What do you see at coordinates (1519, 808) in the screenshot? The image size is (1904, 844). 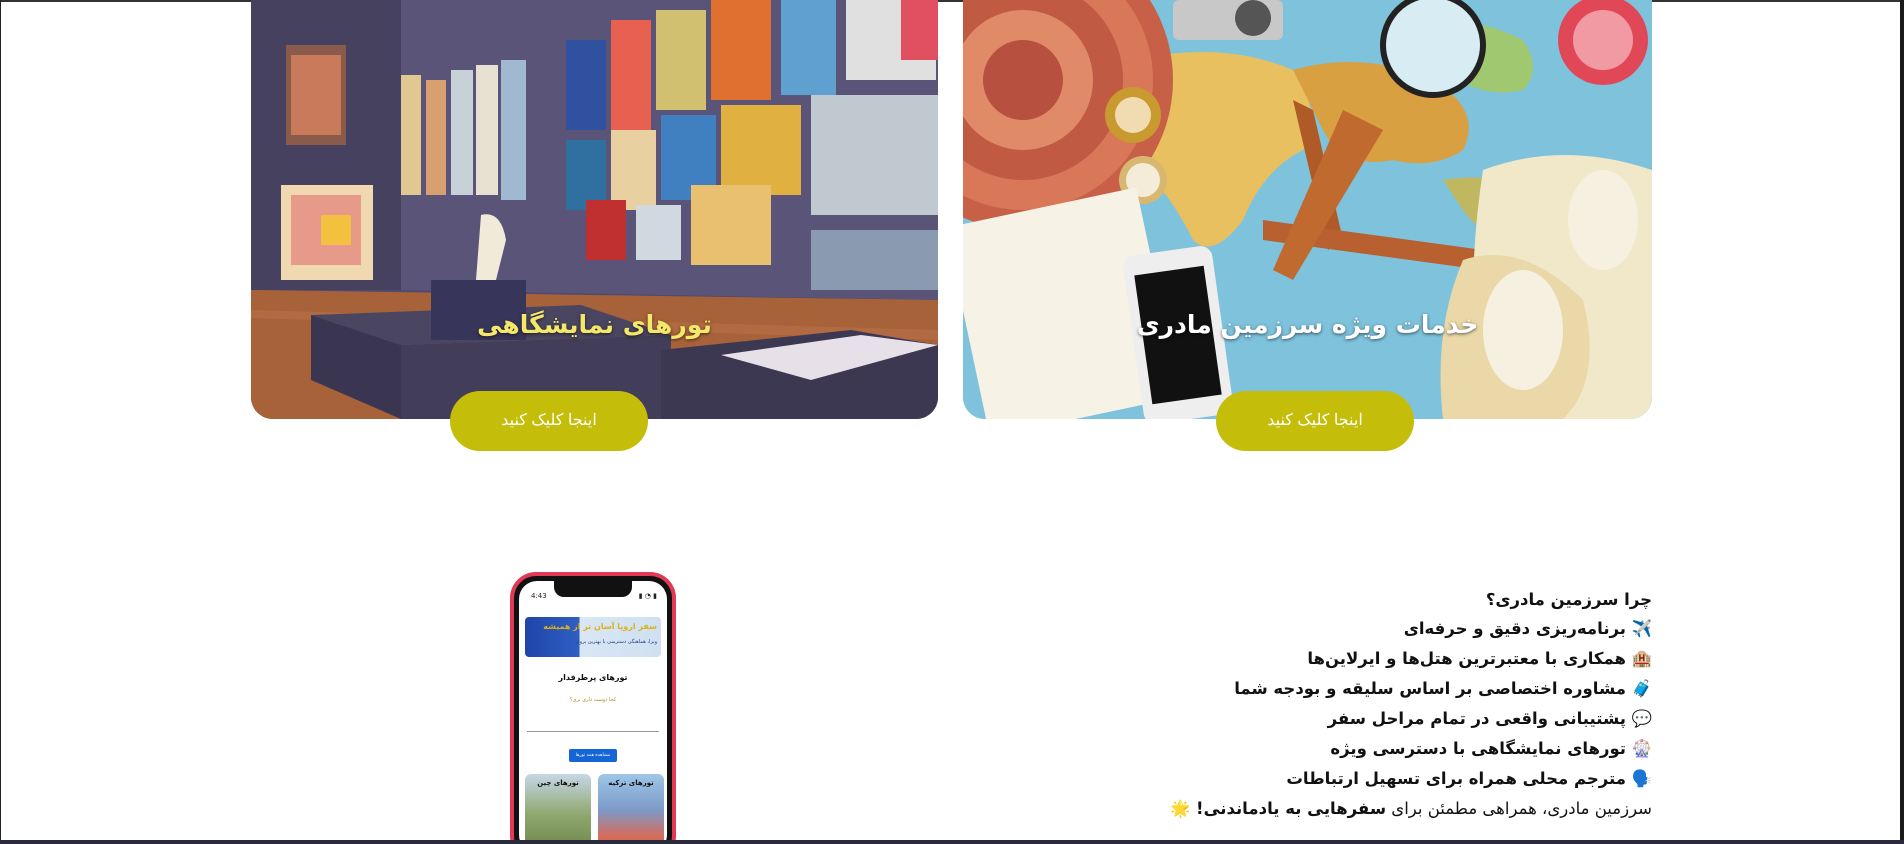 I see `why-footer-prefix: سرزمین مادری، همراهی مطمئن برای` at bounding box center [1519, 808].